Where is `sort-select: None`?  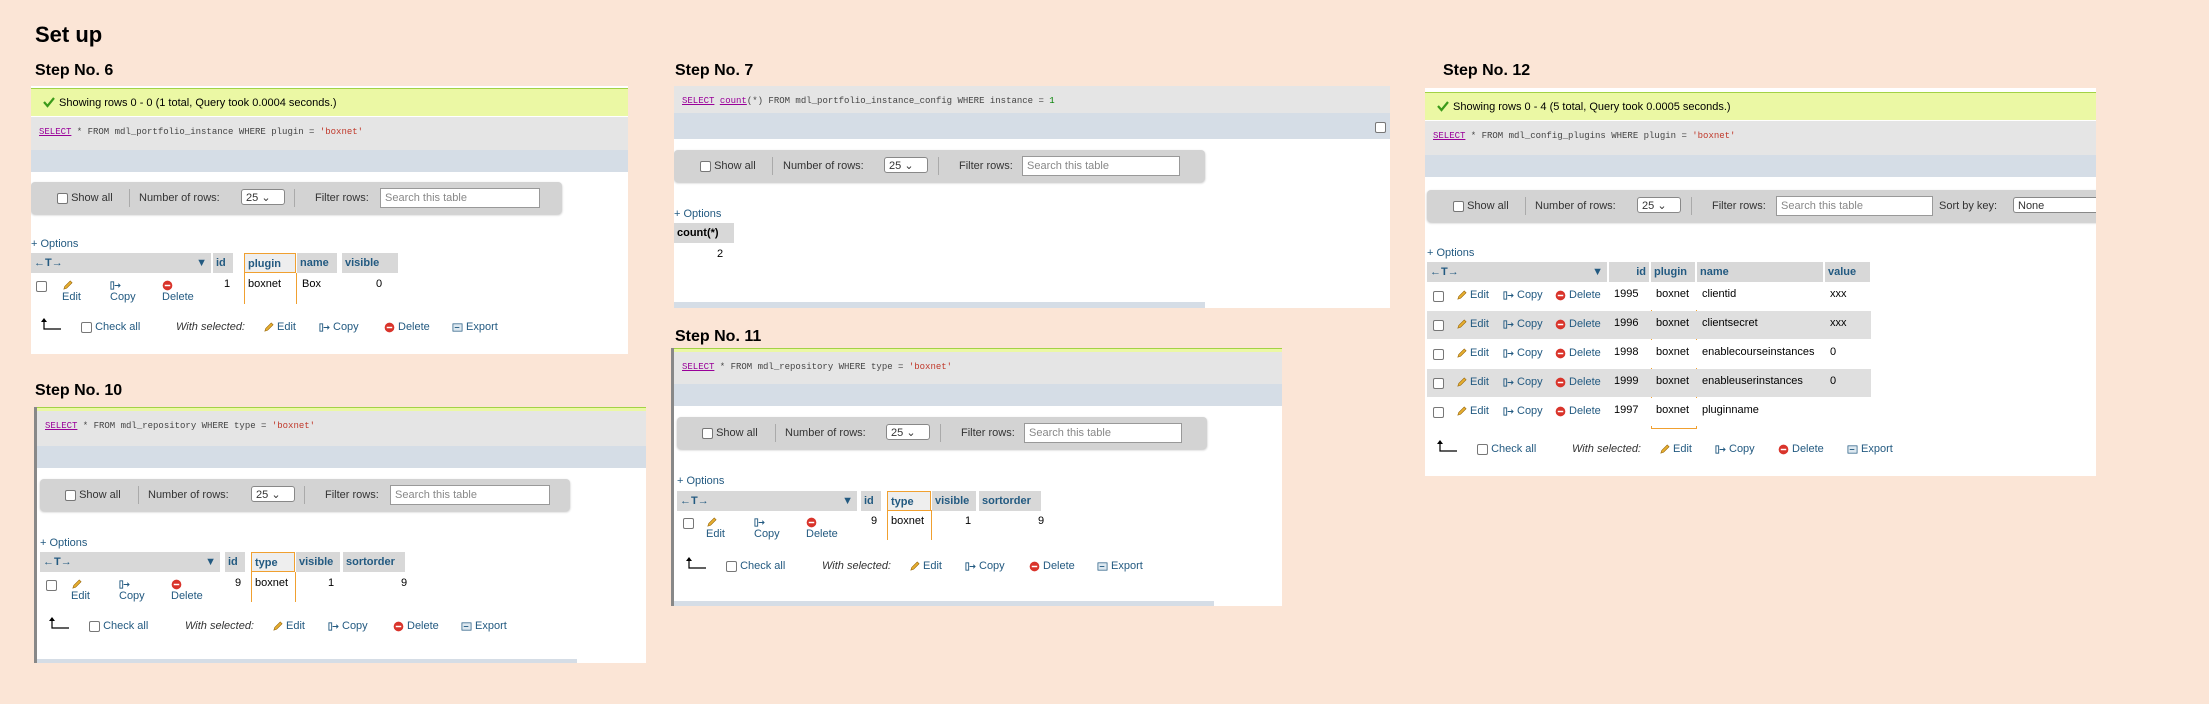 sort-select: None is located at coordinates (2054, 205).